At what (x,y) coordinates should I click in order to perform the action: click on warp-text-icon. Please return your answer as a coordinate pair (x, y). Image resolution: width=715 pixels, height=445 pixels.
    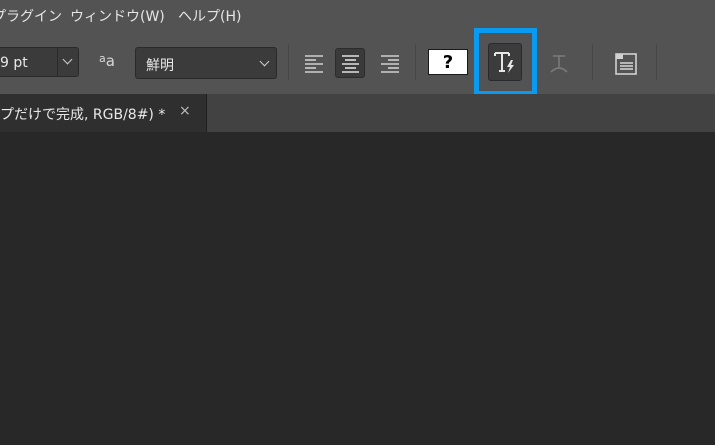
    Looking at the image, I should click on (559, 64).